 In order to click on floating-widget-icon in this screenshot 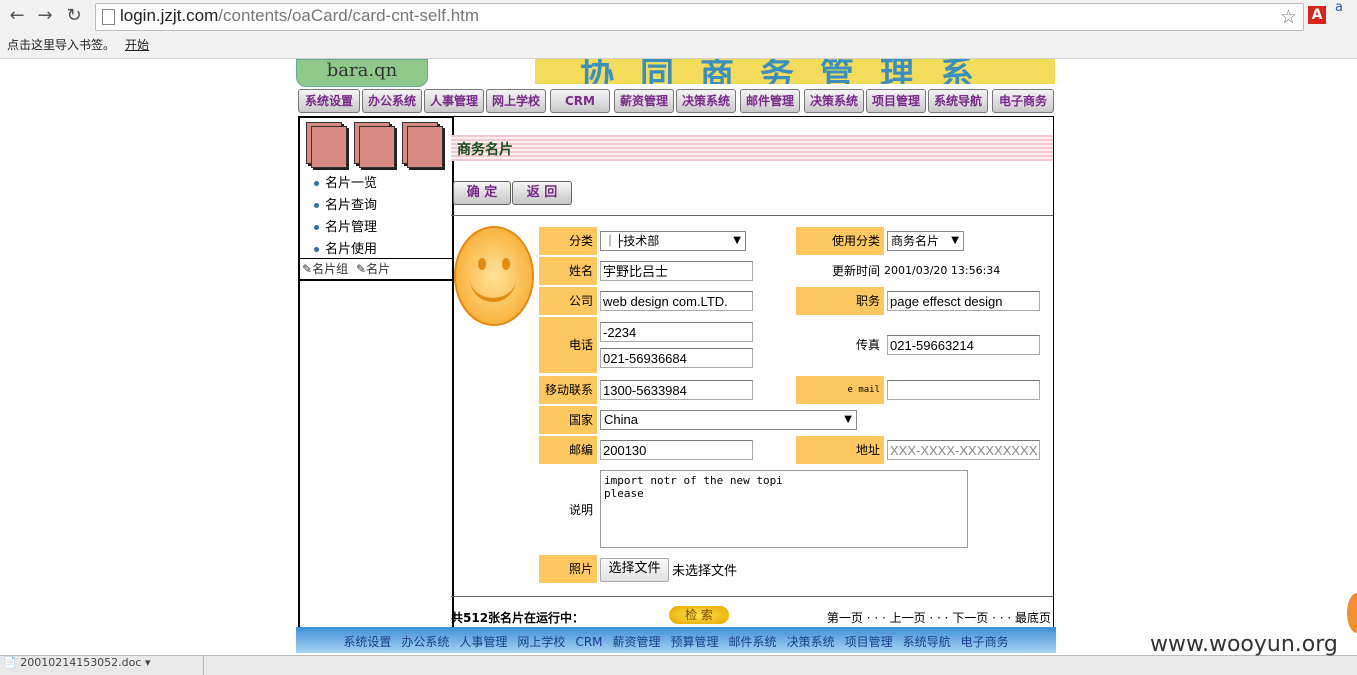, I will do `click(1352, 613)`.